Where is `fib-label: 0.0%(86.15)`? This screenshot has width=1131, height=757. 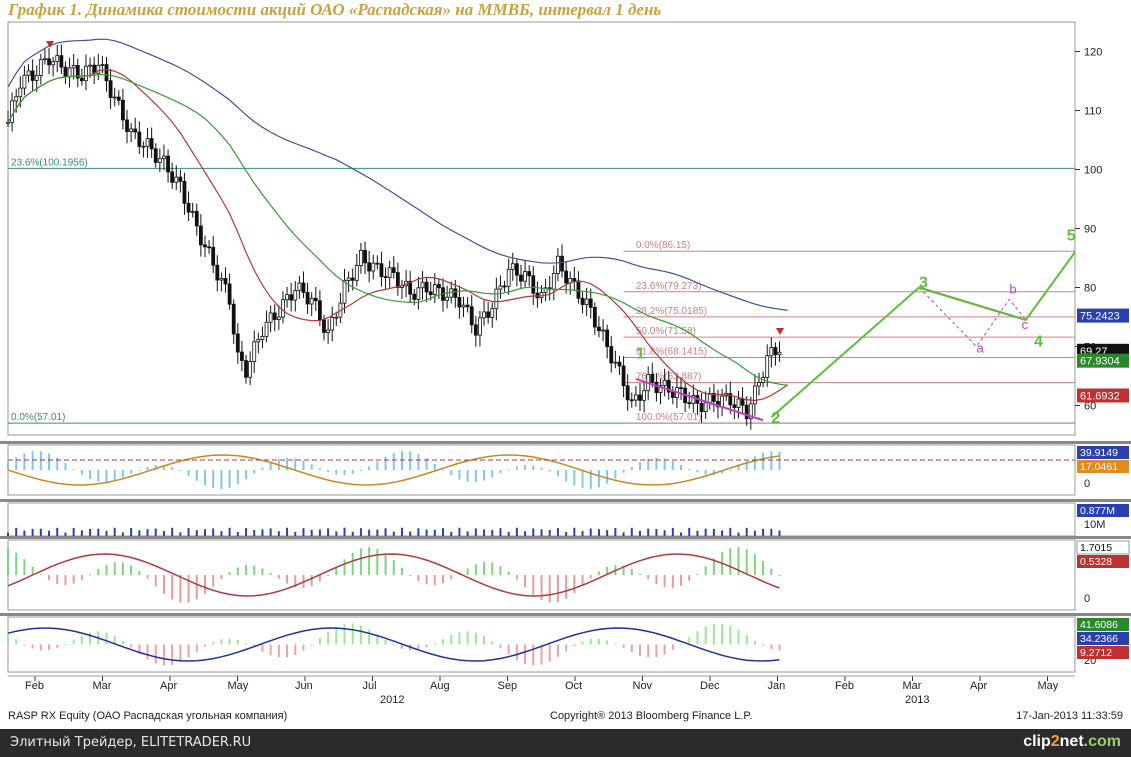 fib-label: 0.0%(86.15) is located at coordinates (663, 245).